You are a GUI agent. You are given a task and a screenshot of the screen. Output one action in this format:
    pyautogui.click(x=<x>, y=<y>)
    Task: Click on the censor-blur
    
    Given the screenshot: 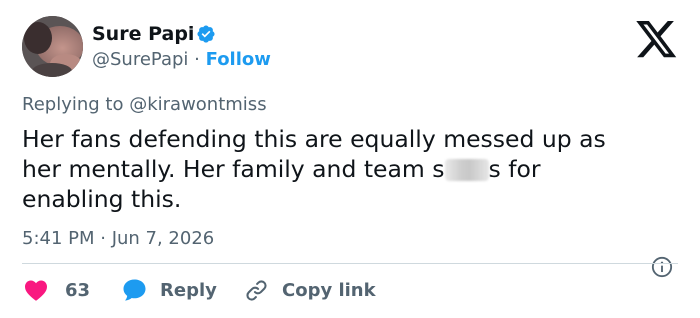 What is the action you would take?
    pyautogui.click(x=466, y=170)
    